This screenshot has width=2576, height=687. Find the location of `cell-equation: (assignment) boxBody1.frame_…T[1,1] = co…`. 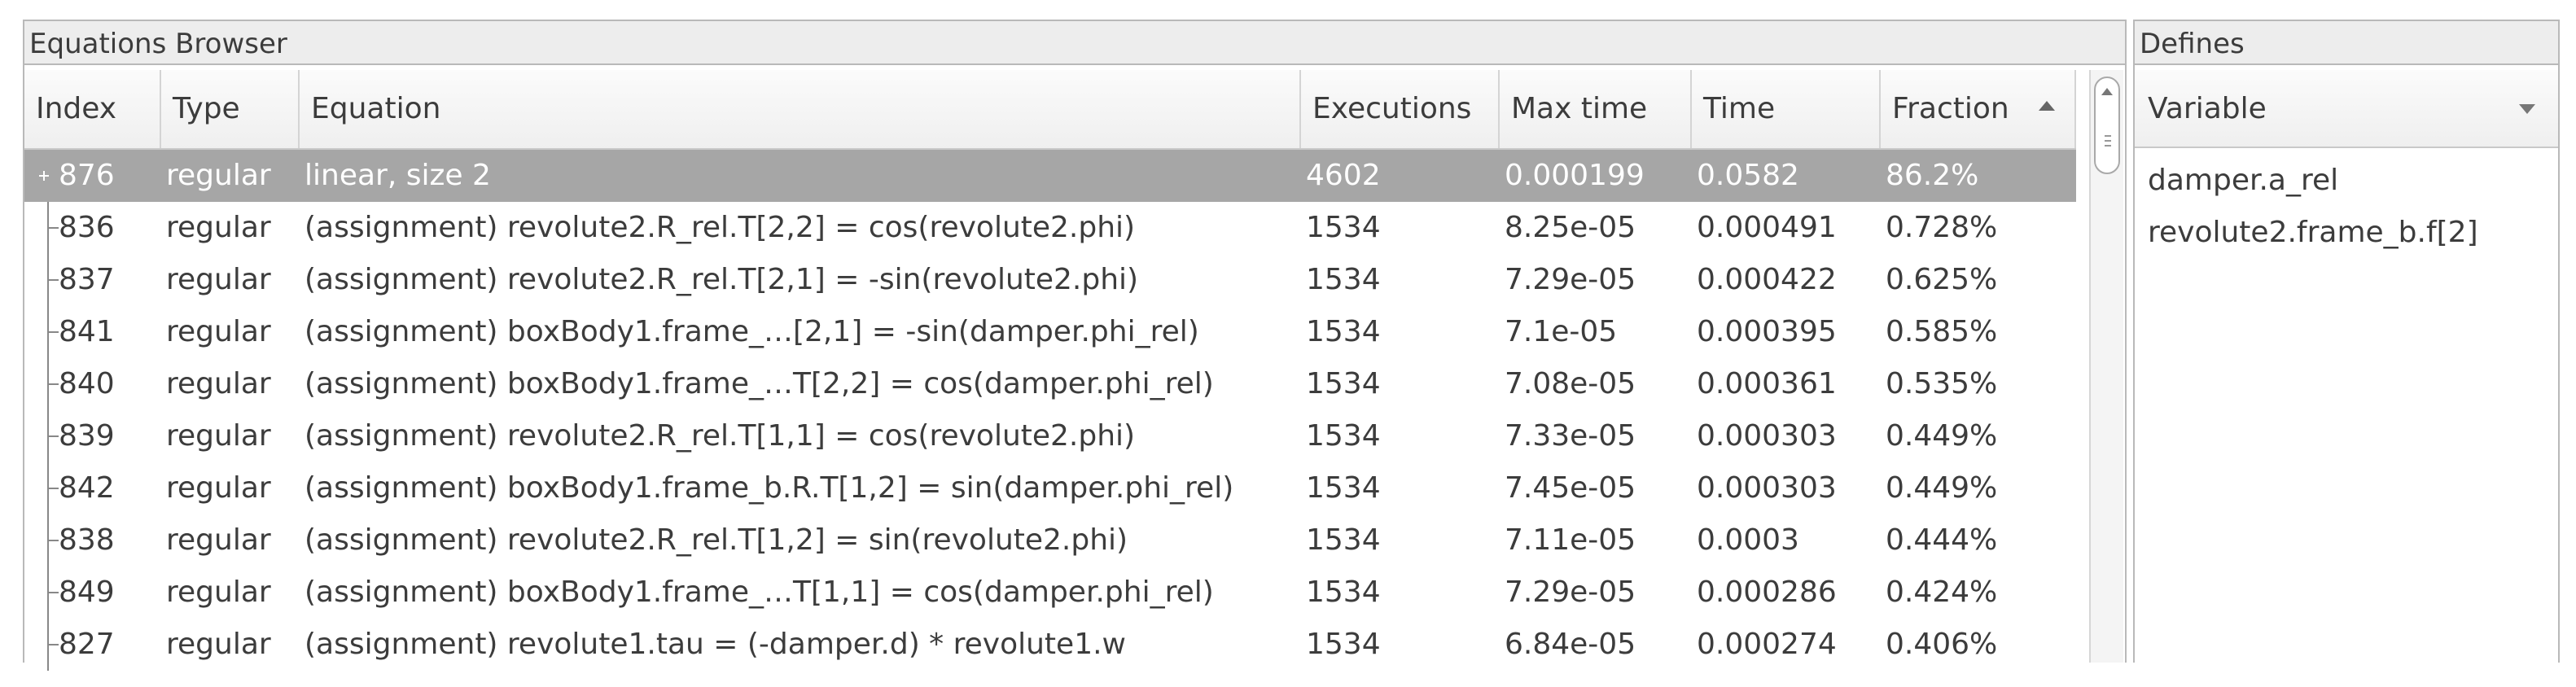

cell-equation: (assignment) boxBody1.frame_…T[1,1] = co… is located at coordinates (759, 592).